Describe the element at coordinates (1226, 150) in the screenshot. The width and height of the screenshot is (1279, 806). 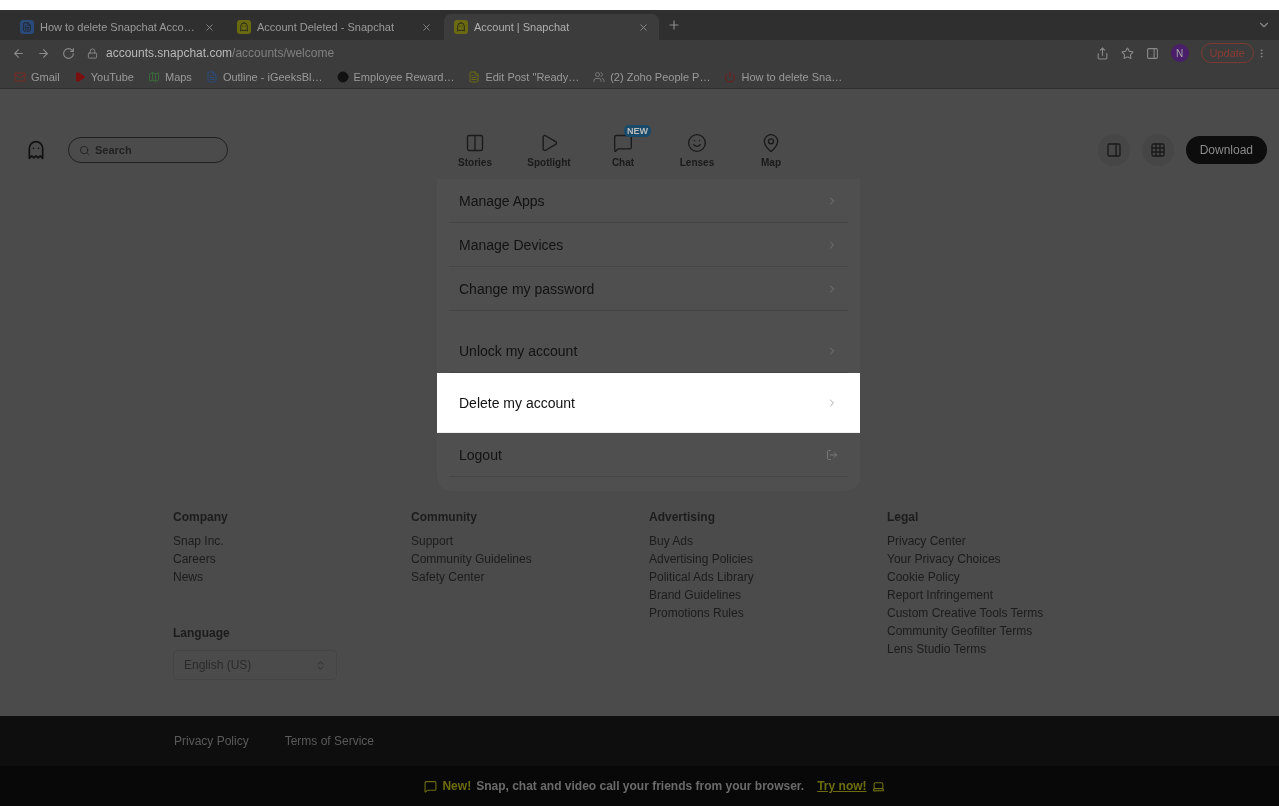
I see `download-button: Download` at that location.